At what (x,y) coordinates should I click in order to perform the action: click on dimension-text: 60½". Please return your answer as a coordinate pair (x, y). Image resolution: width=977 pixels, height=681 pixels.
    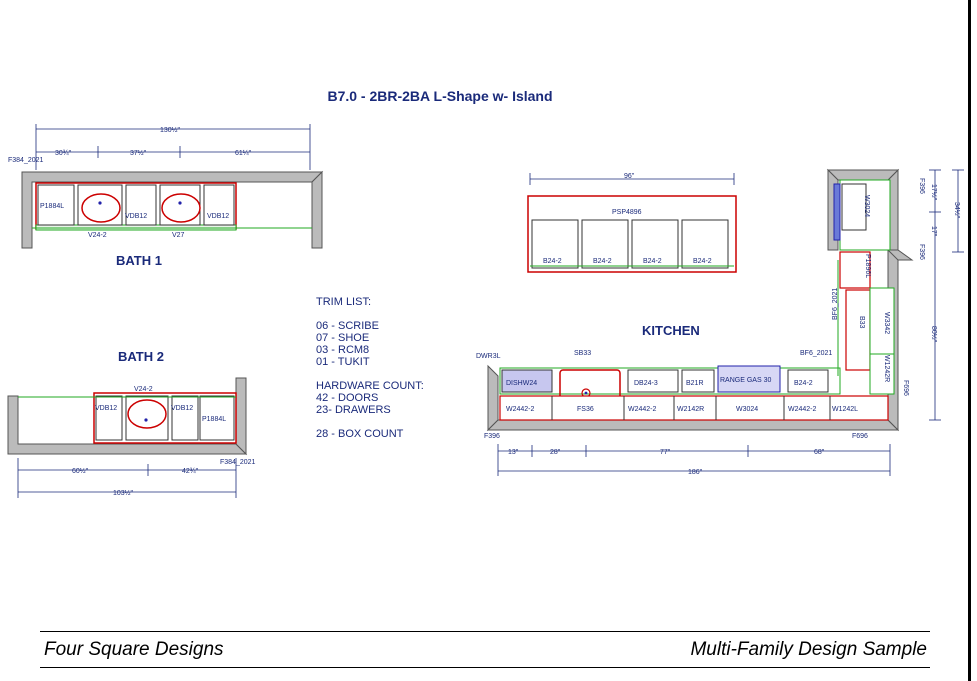
    Looking at the image, I should click on (80, 471).